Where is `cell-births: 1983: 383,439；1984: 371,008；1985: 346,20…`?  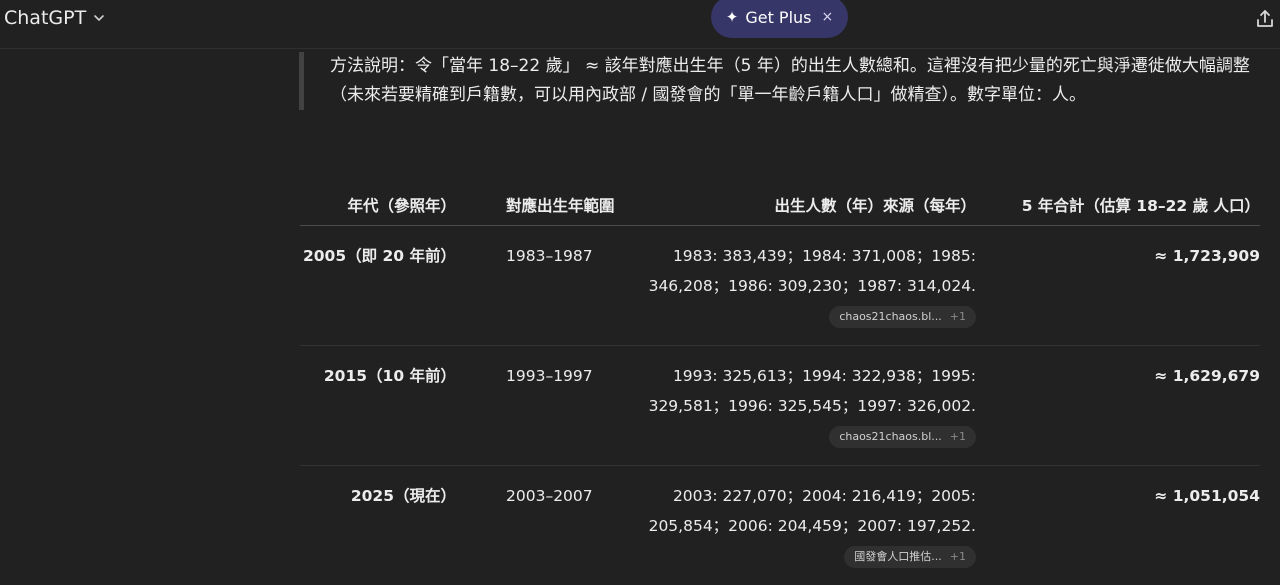
cell-births: 1983: 383,439；1984: 371,008；1985: 346,20… is located at coordinates (806, 286).